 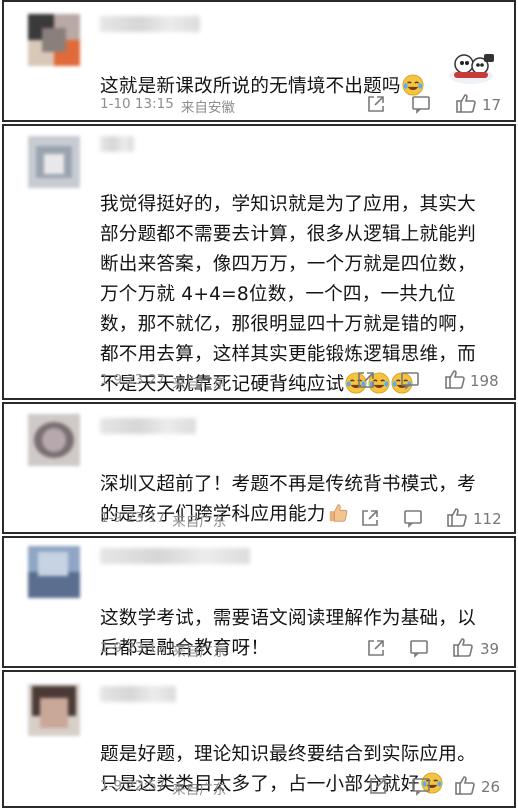 I want to click on timestamp: 1-9 23:27, so click(x=133, y=380).